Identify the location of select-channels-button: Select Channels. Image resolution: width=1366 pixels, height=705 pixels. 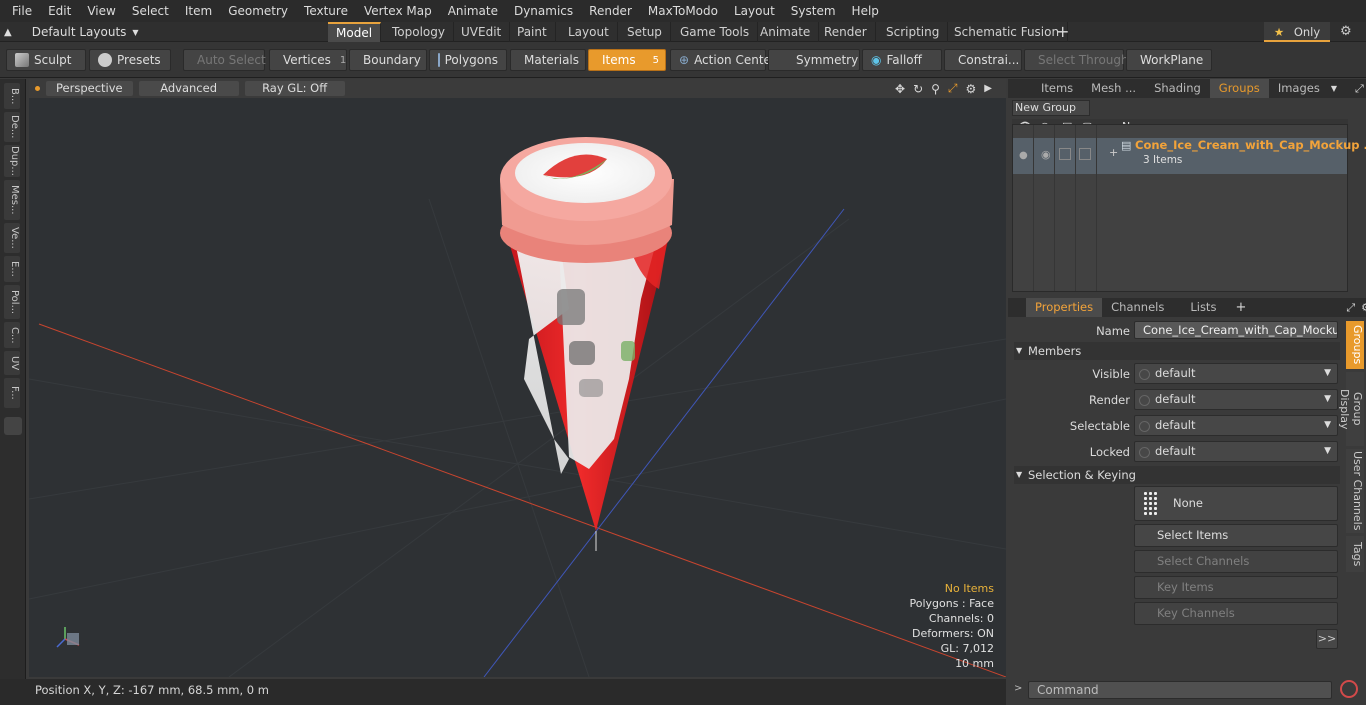
(1236, 561).